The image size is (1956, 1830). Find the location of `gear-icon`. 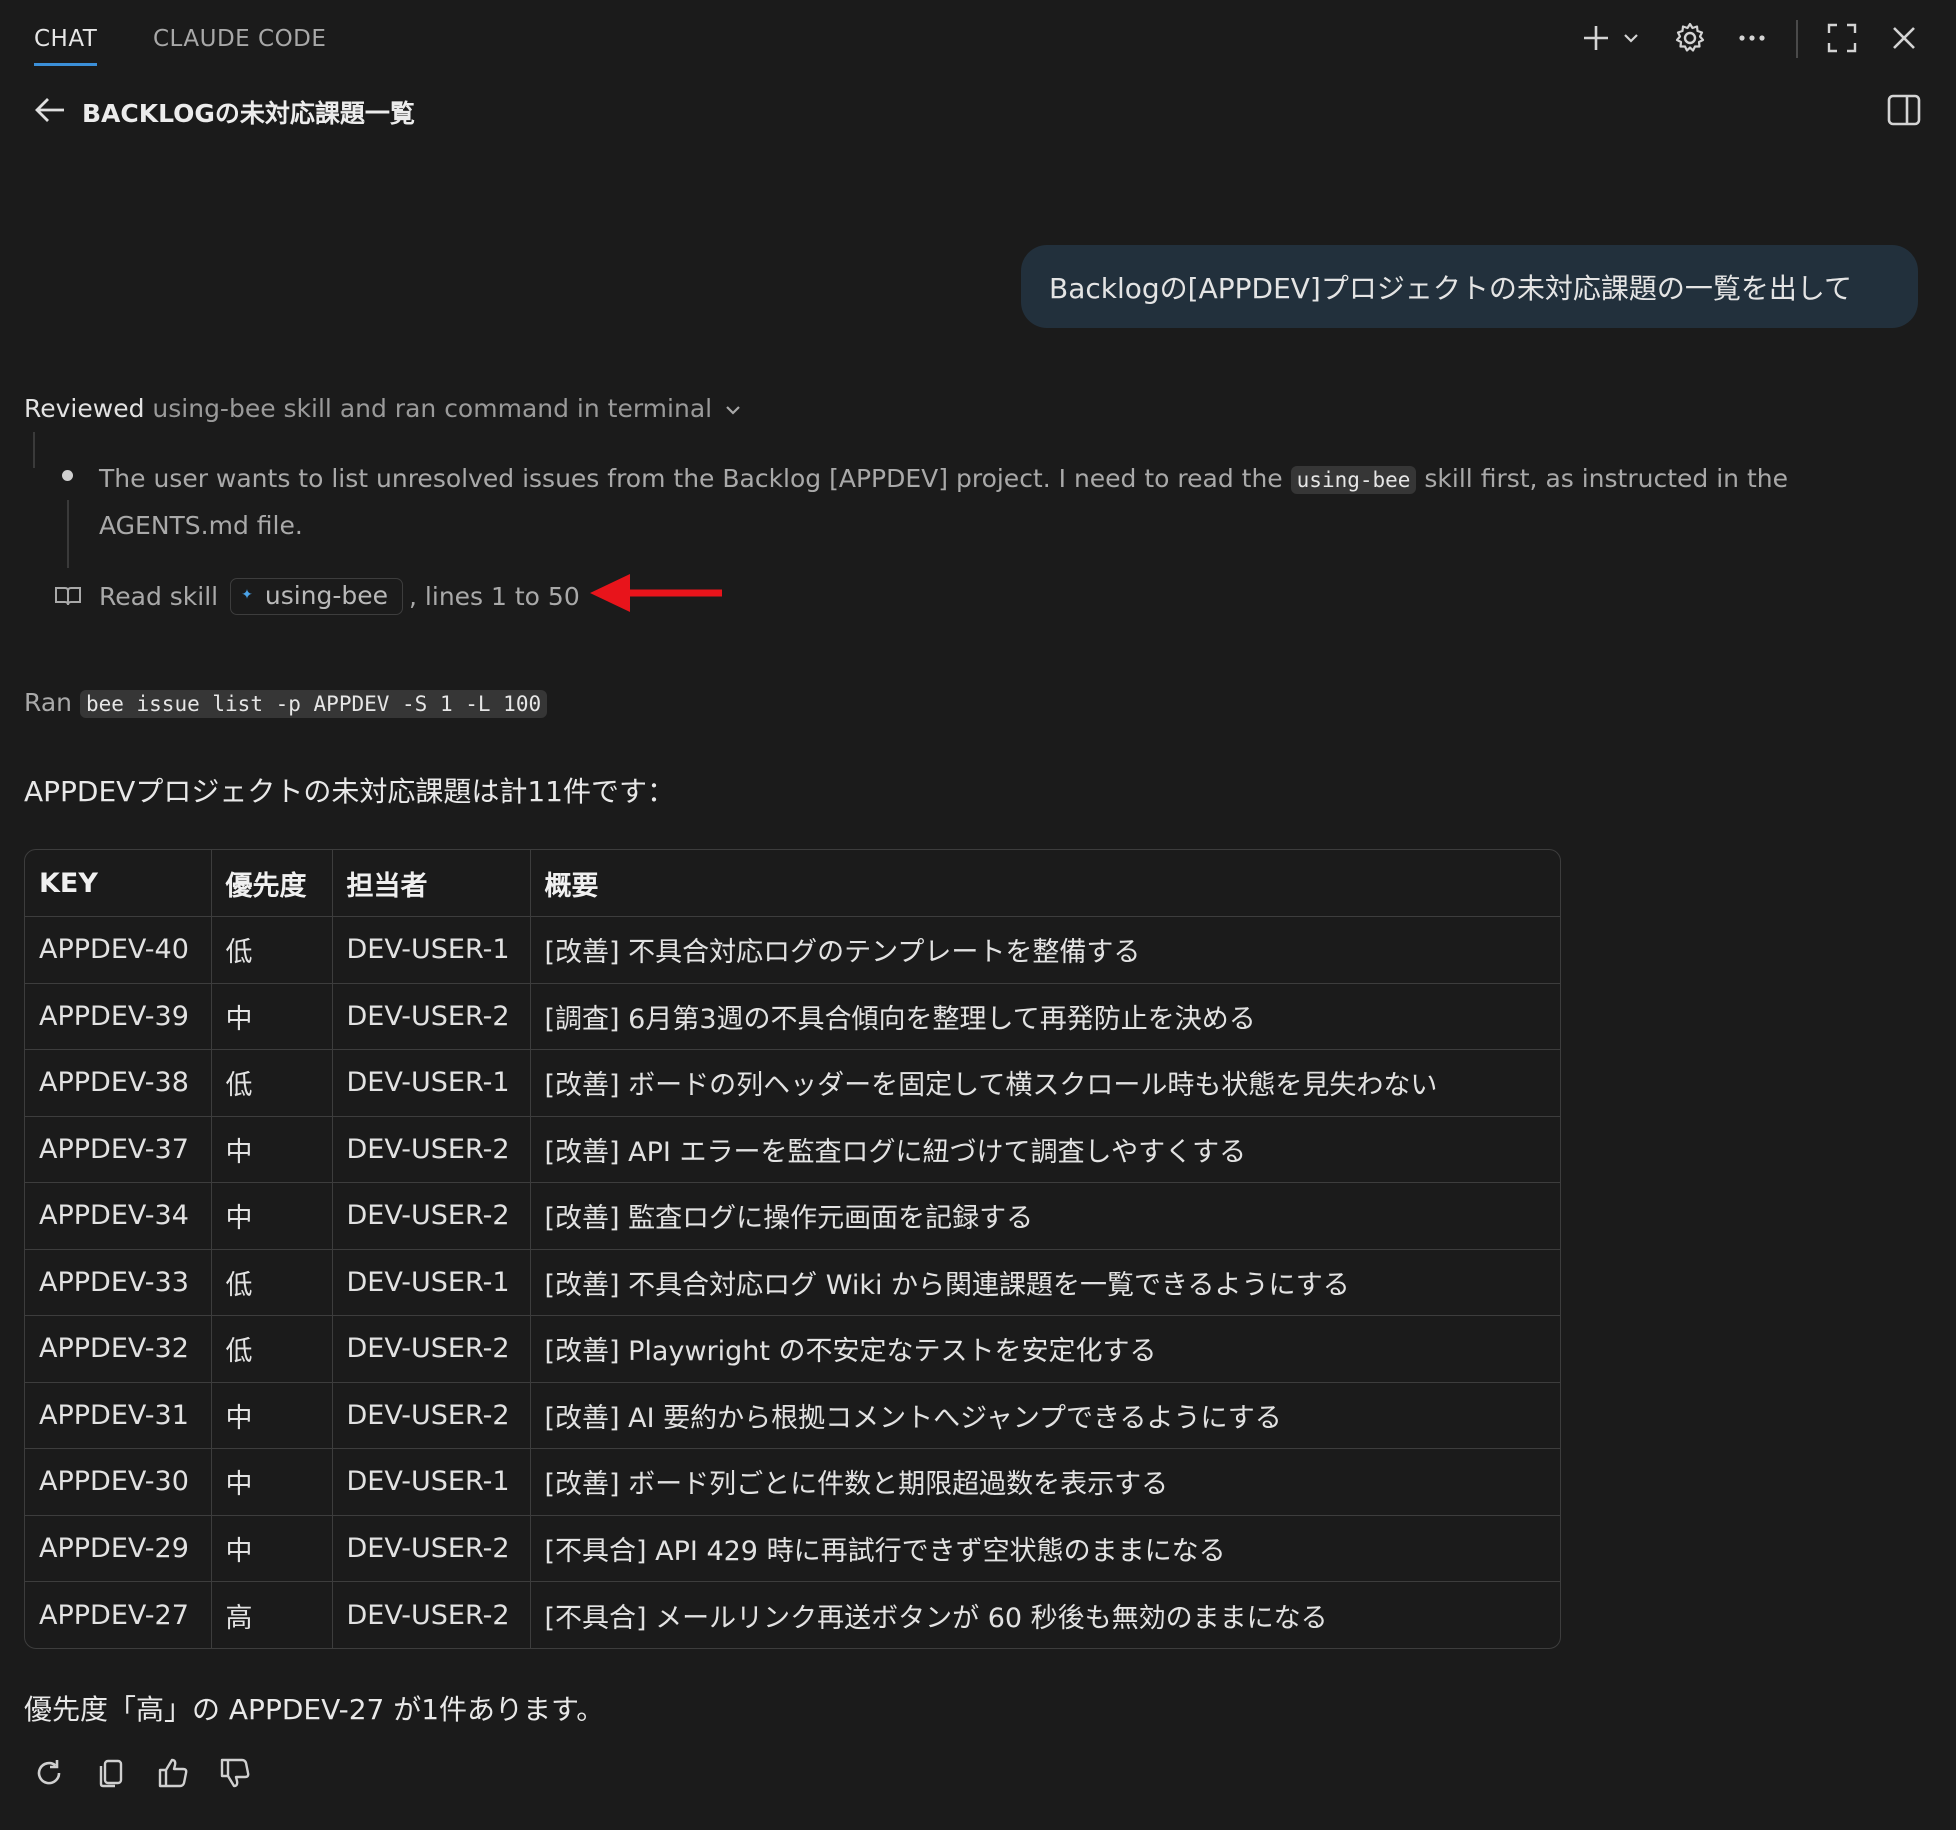

gear-icon is located at coordinates (1690, 38).